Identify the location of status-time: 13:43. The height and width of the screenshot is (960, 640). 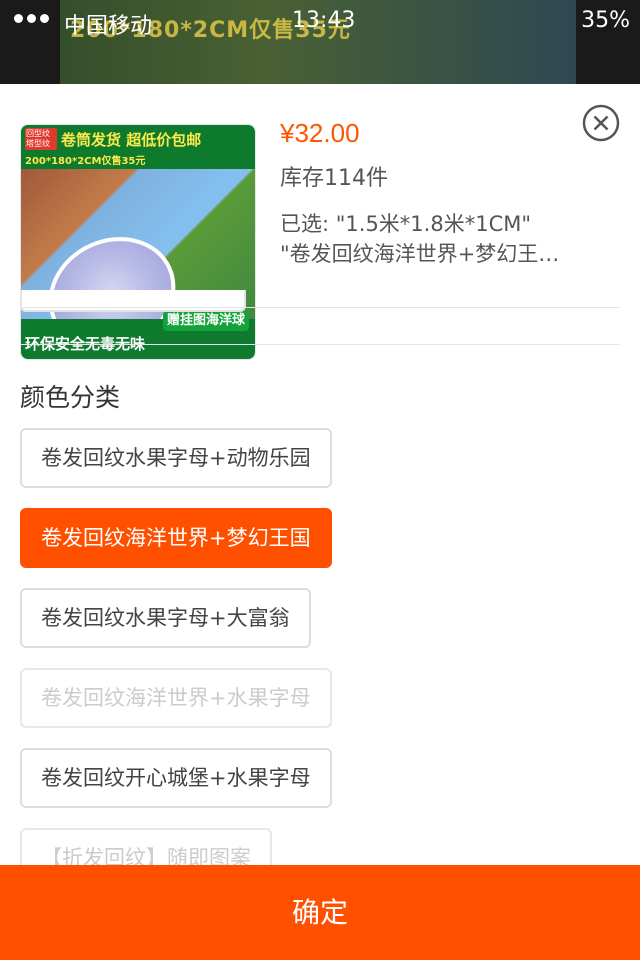
(324, 20).